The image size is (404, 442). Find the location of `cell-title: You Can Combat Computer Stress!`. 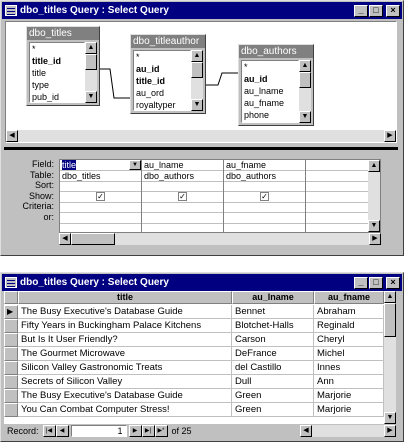

cell-title: You Can Combat Computer Stress! is located at coordinates (125, 410).